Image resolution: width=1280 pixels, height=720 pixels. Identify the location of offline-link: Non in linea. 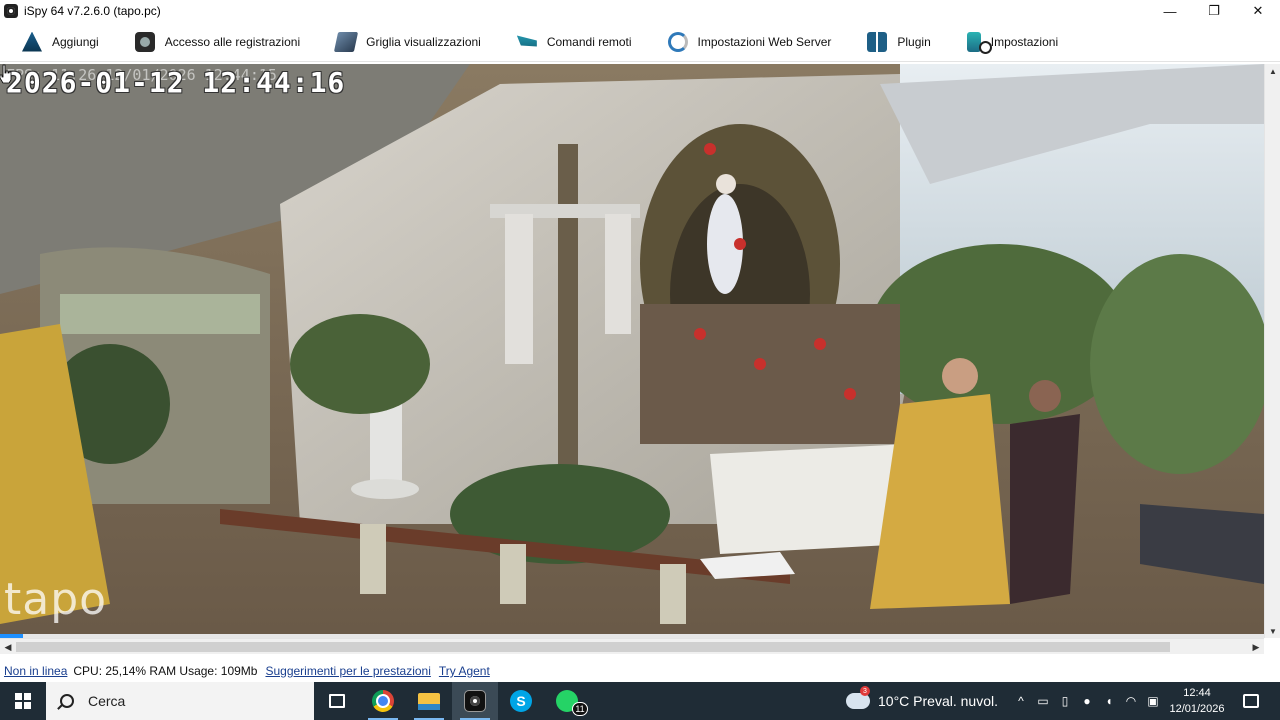
(35, 671).